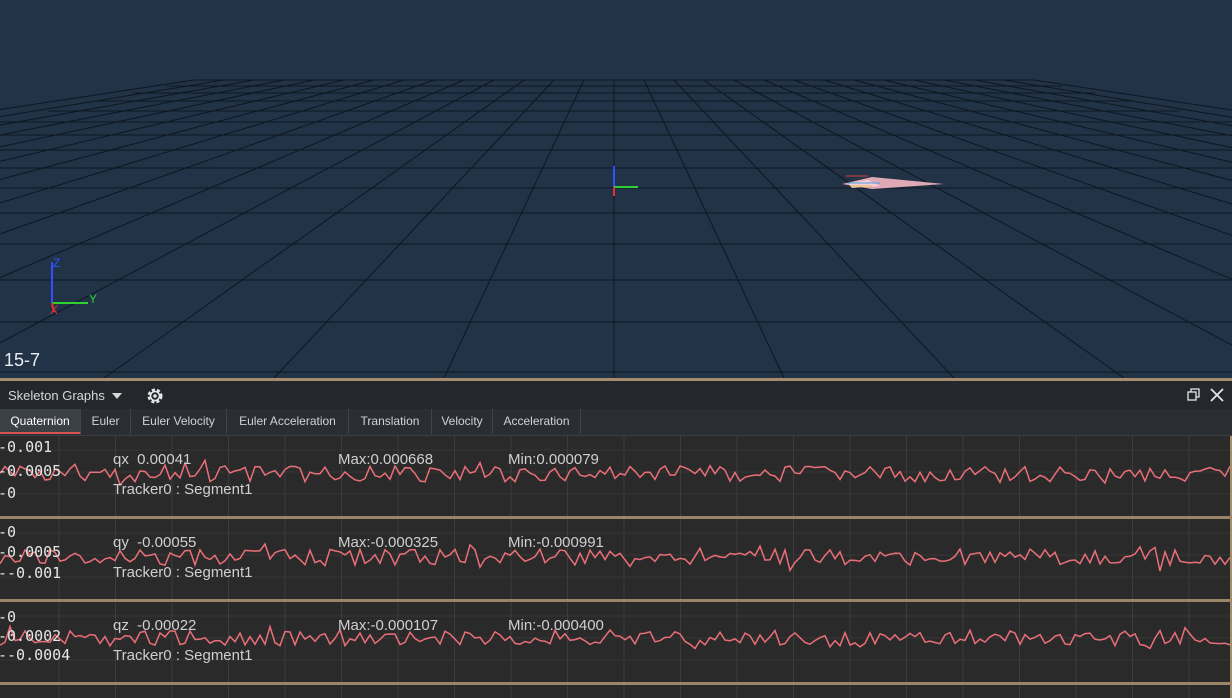  What do you see at coordinates (390, 421) in the screenshot?
I see `tab-translation: Translation` at bounding box center [390, 421].